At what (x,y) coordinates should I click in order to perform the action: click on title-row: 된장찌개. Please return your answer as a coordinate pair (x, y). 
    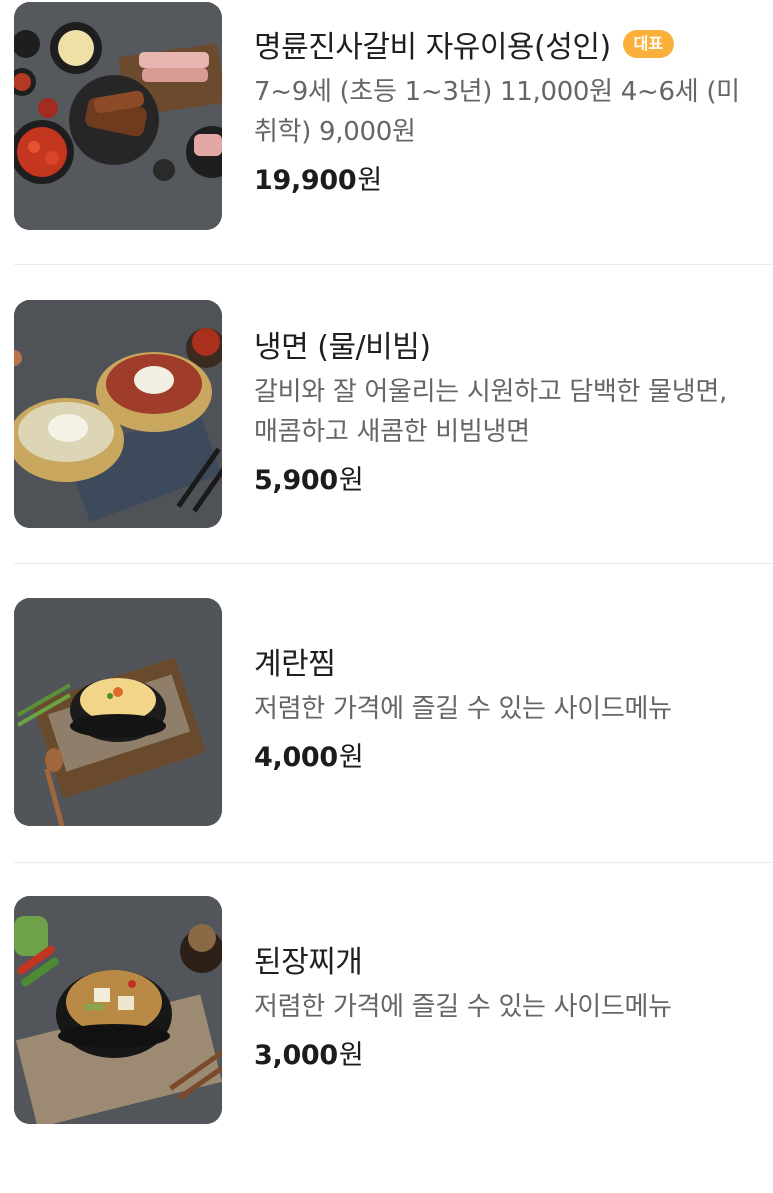
    Looking at the image, I should click on (502, 959).